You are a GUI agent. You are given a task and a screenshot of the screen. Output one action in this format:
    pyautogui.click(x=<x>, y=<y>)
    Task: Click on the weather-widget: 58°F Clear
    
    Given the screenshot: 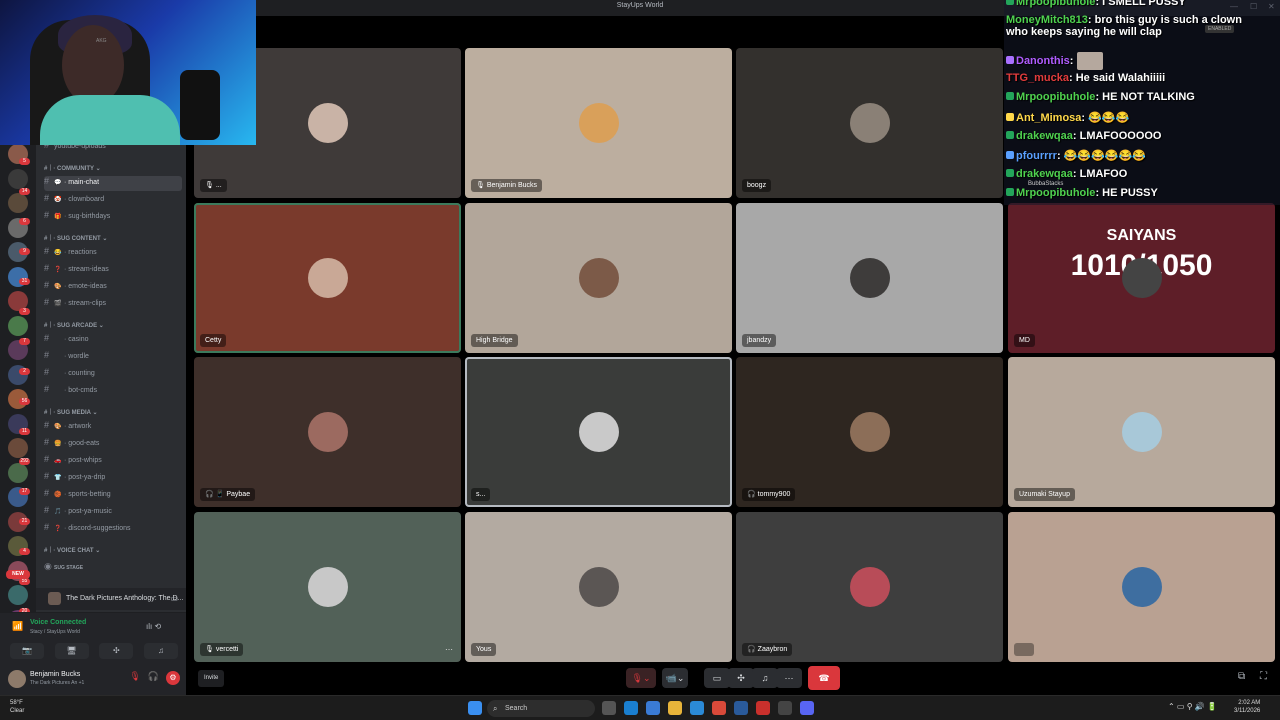 What is the action you would take?
    pyautogui.click(x=17, y=707)
    